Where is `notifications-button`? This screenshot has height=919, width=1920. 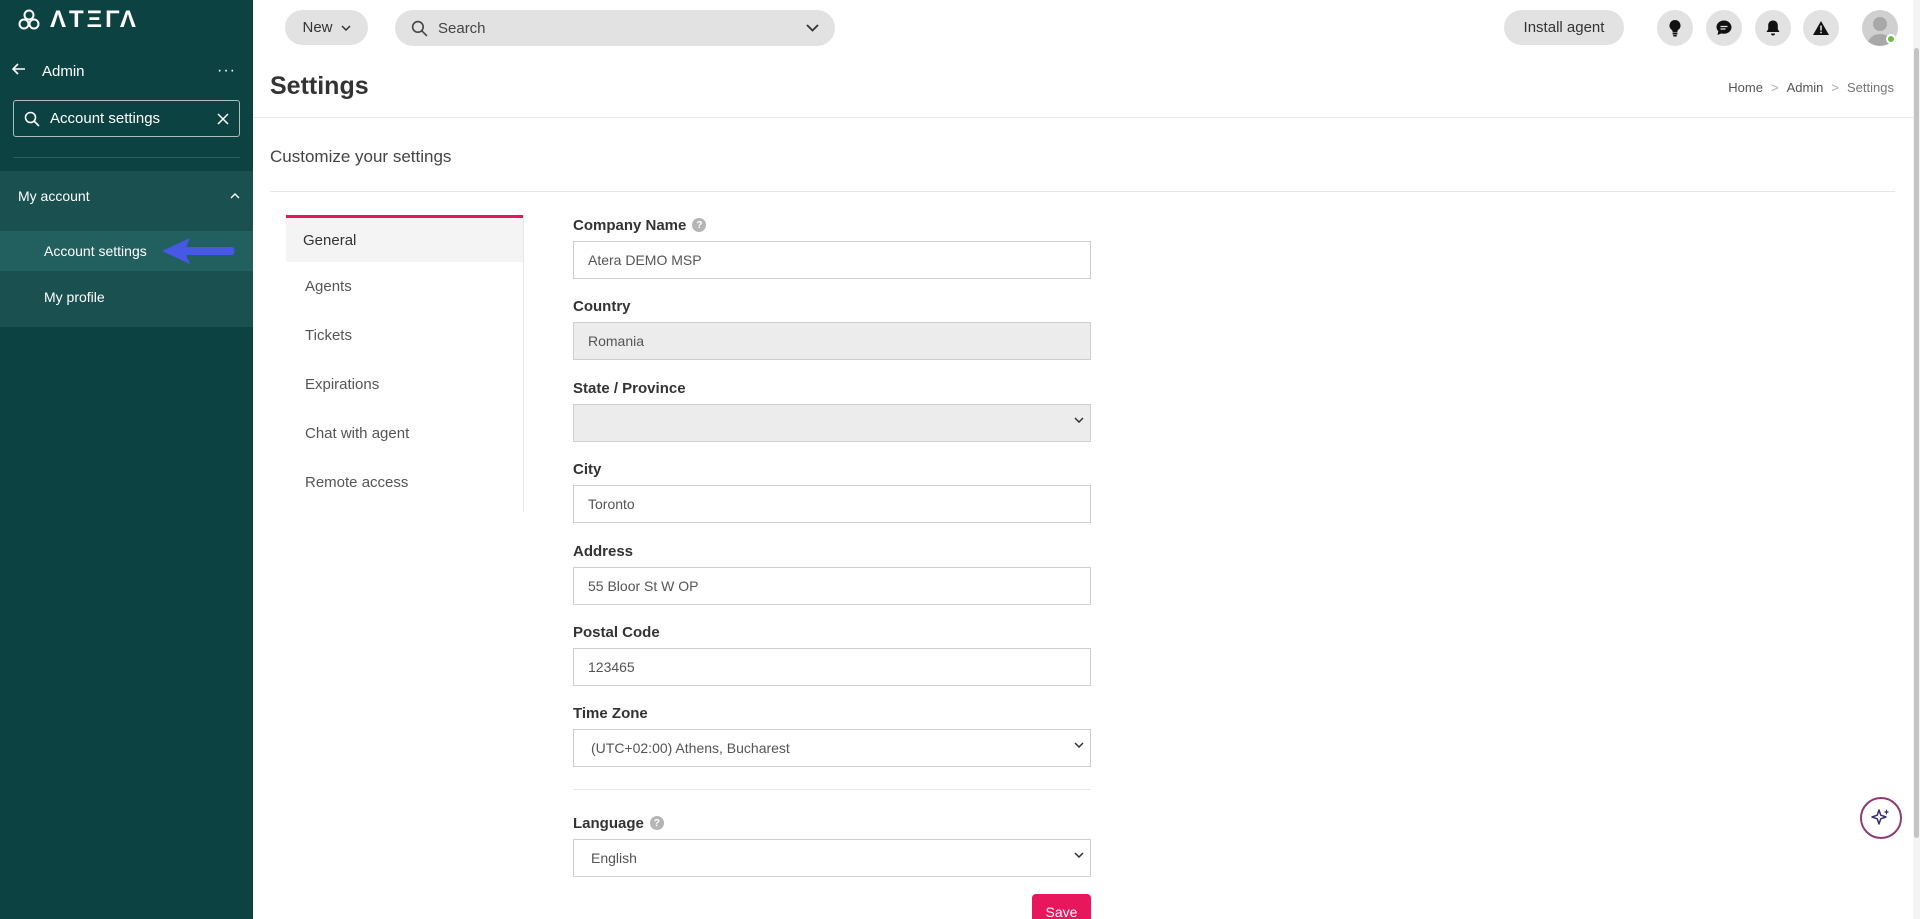
notifications-button is located at coordinates (1773, 28).